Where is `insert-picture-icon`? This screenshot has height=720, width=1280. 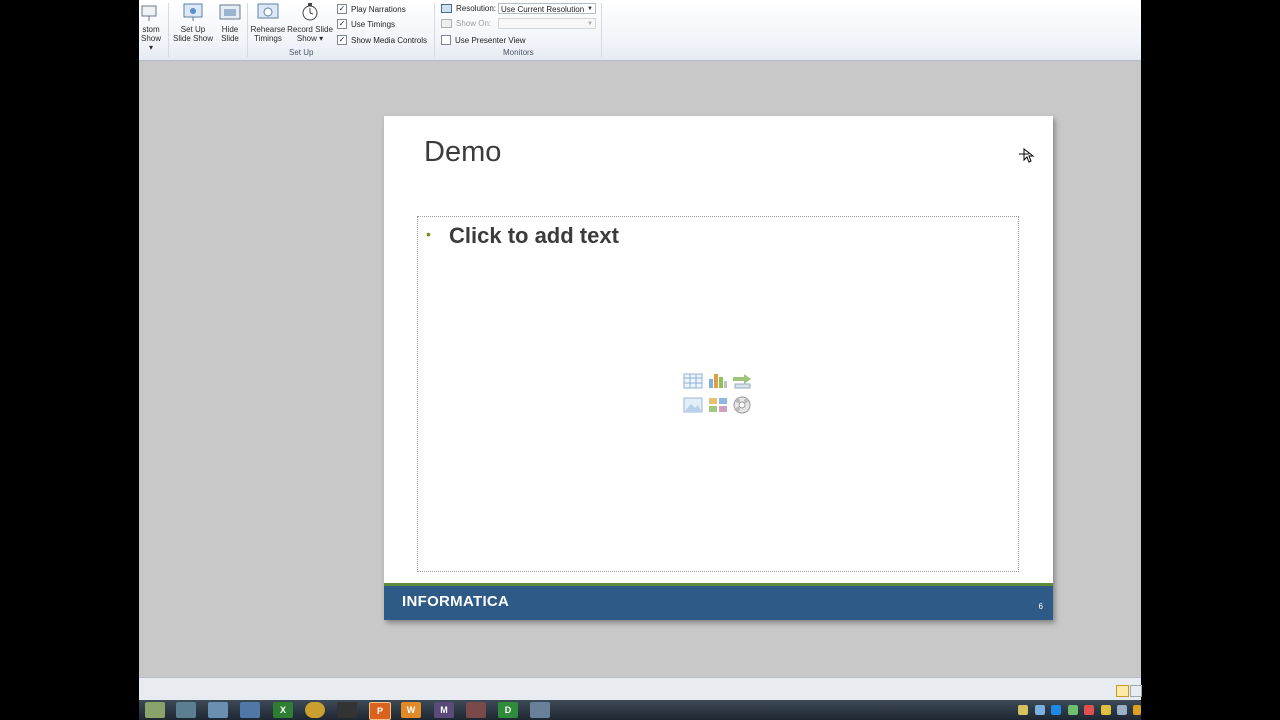
insert-picture-icon is located at coordinates (693, 405).